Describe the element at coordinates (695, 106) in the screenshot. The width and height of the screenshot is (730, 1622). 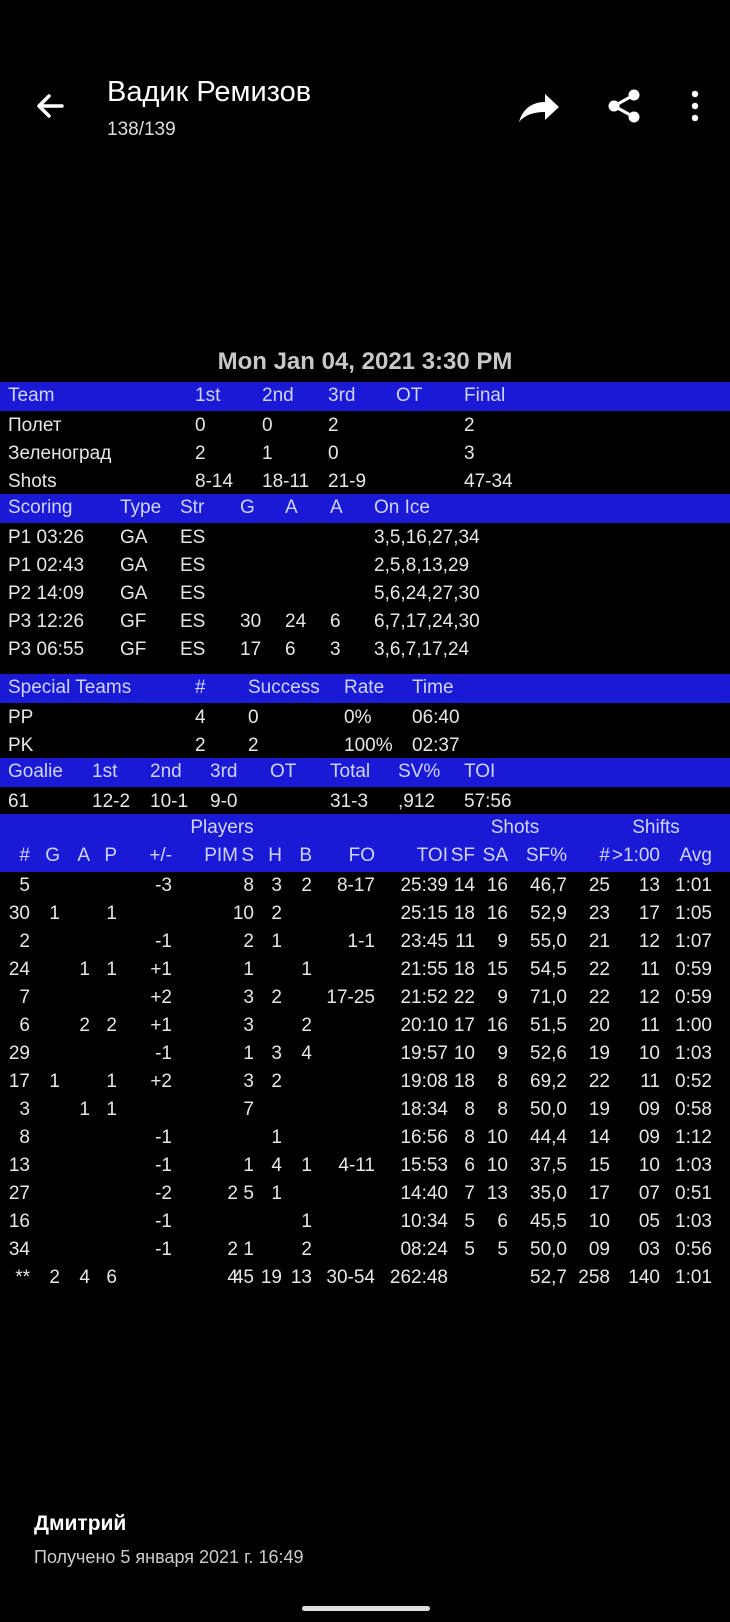
I see `more-vert-icon` at that location.